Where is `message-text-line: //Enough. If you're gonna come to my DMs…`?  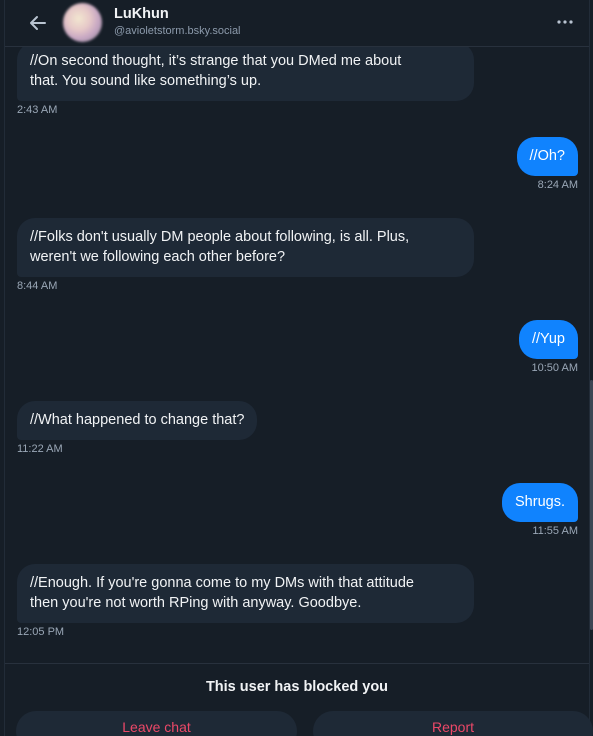
message-text-line: //Enough. If you're gonna come to my DMs… is located at coordinates (222, 583).